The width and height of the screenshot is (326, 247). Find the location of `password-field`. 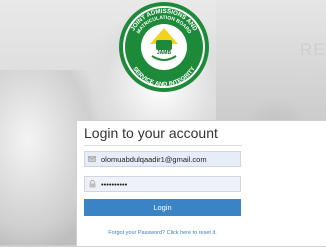

password-field is located at coordinates (162, 184).